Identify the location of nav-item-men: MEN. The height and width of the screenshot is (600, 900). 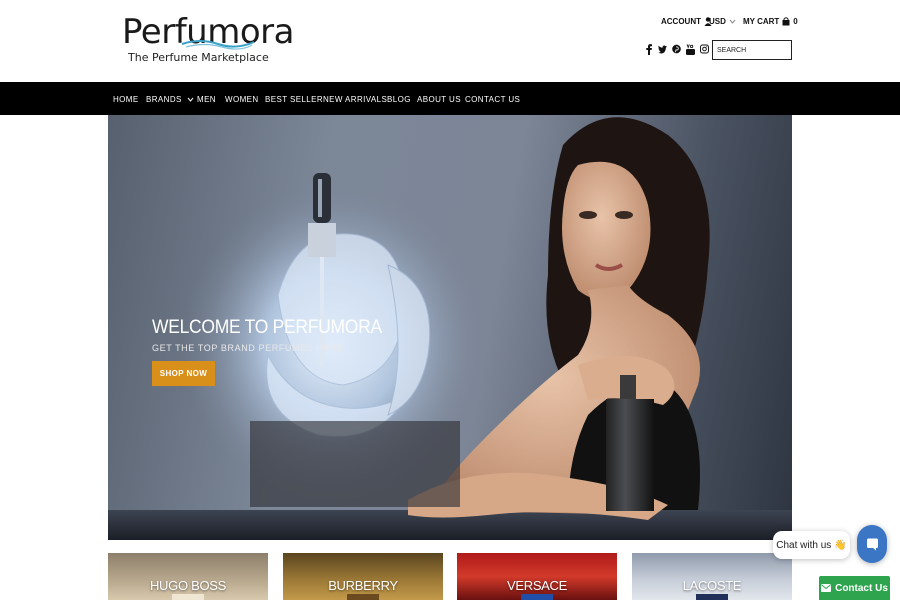
(206, 99).